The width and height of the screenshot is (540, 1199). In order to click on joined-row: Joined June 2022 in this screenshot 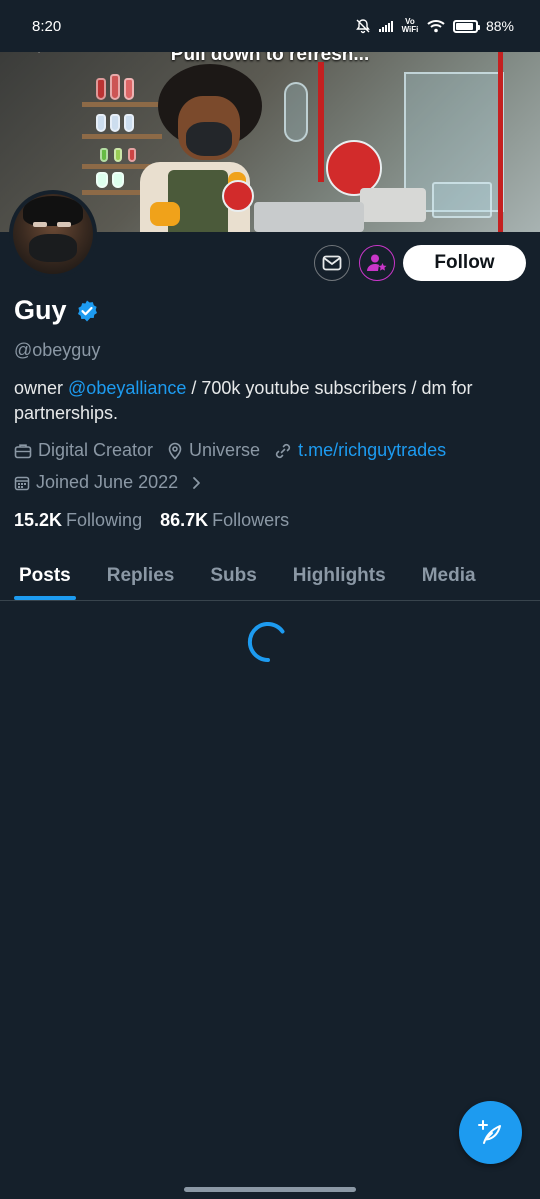, I will do `click(116, 482)`.